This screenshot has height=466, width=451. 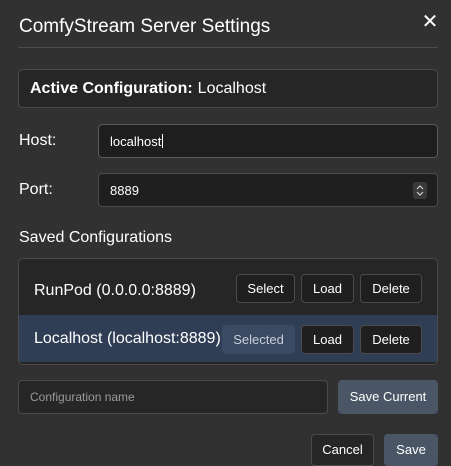 I want to click on active-configuration-label: Active Configuration:, so click(x=111, y=88).